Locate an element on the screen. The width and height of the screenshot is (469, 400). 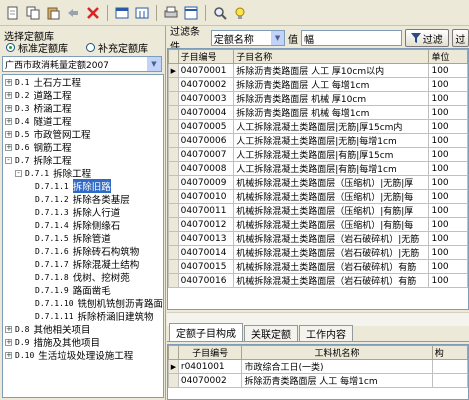
table-row: 04070004 拆除沥青类路面层 机械 每增1cm 100 is located at coordinates (318, 112).